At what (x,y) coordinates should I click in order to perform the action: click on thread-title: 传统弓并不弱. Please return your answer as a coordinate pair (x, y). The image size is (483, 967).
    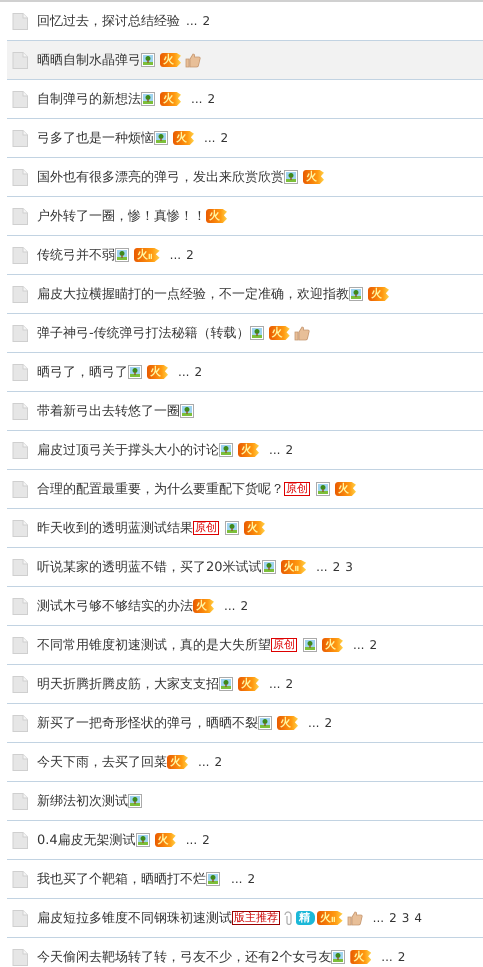
    Looking at the image, I should click on (76, 255).